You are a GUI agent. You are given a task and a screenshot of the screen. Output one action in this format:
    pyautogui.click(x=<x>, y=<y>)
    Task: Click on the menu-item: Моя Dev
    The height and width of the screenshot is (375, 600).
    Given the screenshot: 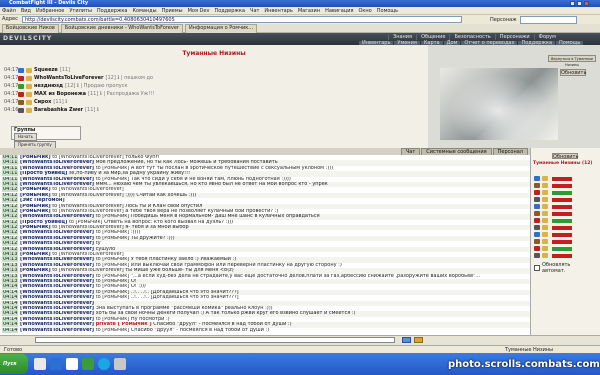 What is the action you would take?
    pyautogui.click(x=199, y=11)
    